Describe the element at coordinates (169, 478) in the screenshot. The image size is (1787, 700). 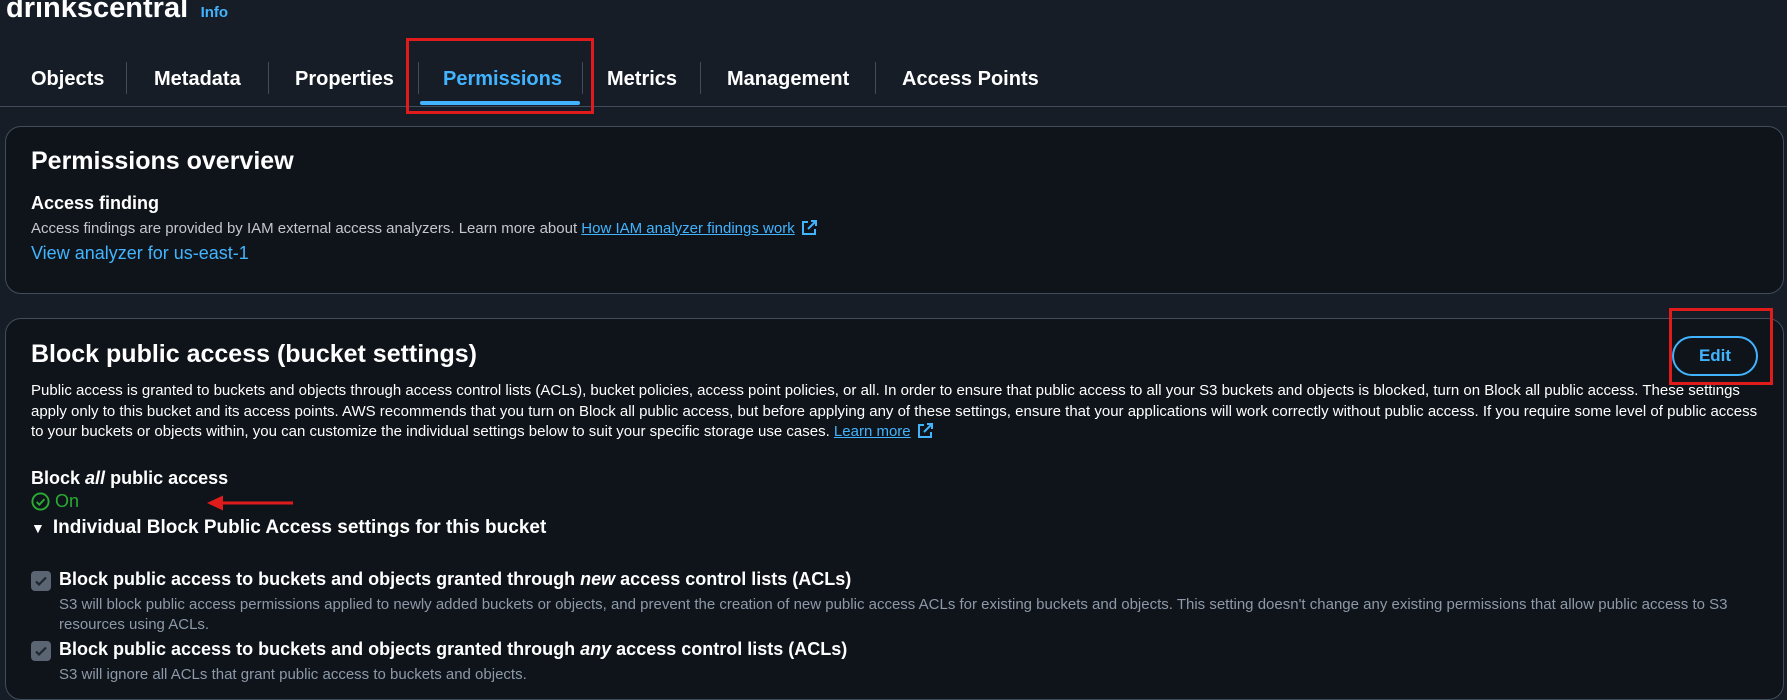
I see `label-part: public access` at that location.